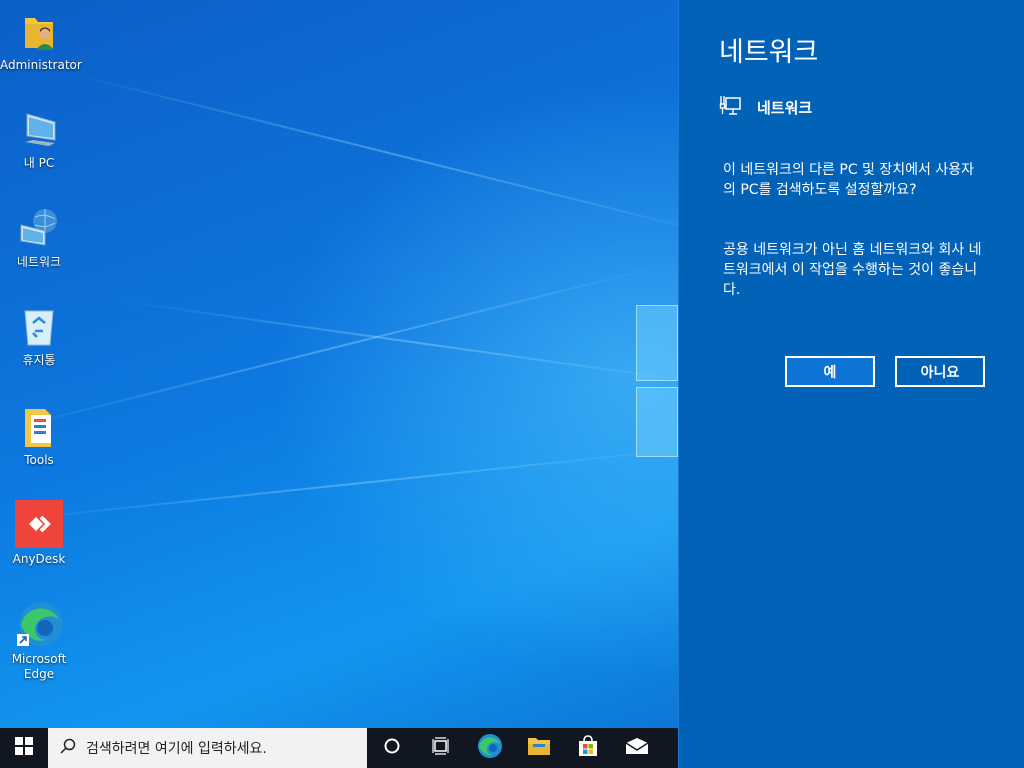 The width and height of the screenshot is (1024, 768). What do you see at coordinates (39, 32) in the screenshot?
I see `user-folder-icon` at bounding box center [39, 32].